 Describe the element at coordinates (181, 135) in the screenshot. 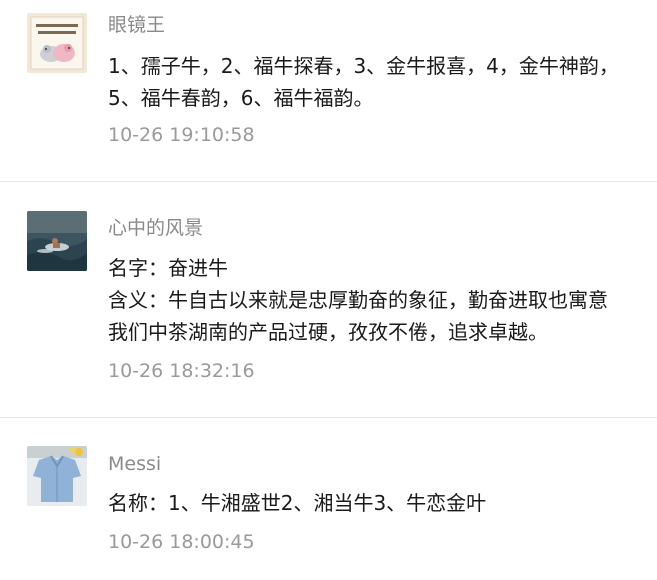

I see `comment-timestamp: 10-26 19:10:58` at that location.